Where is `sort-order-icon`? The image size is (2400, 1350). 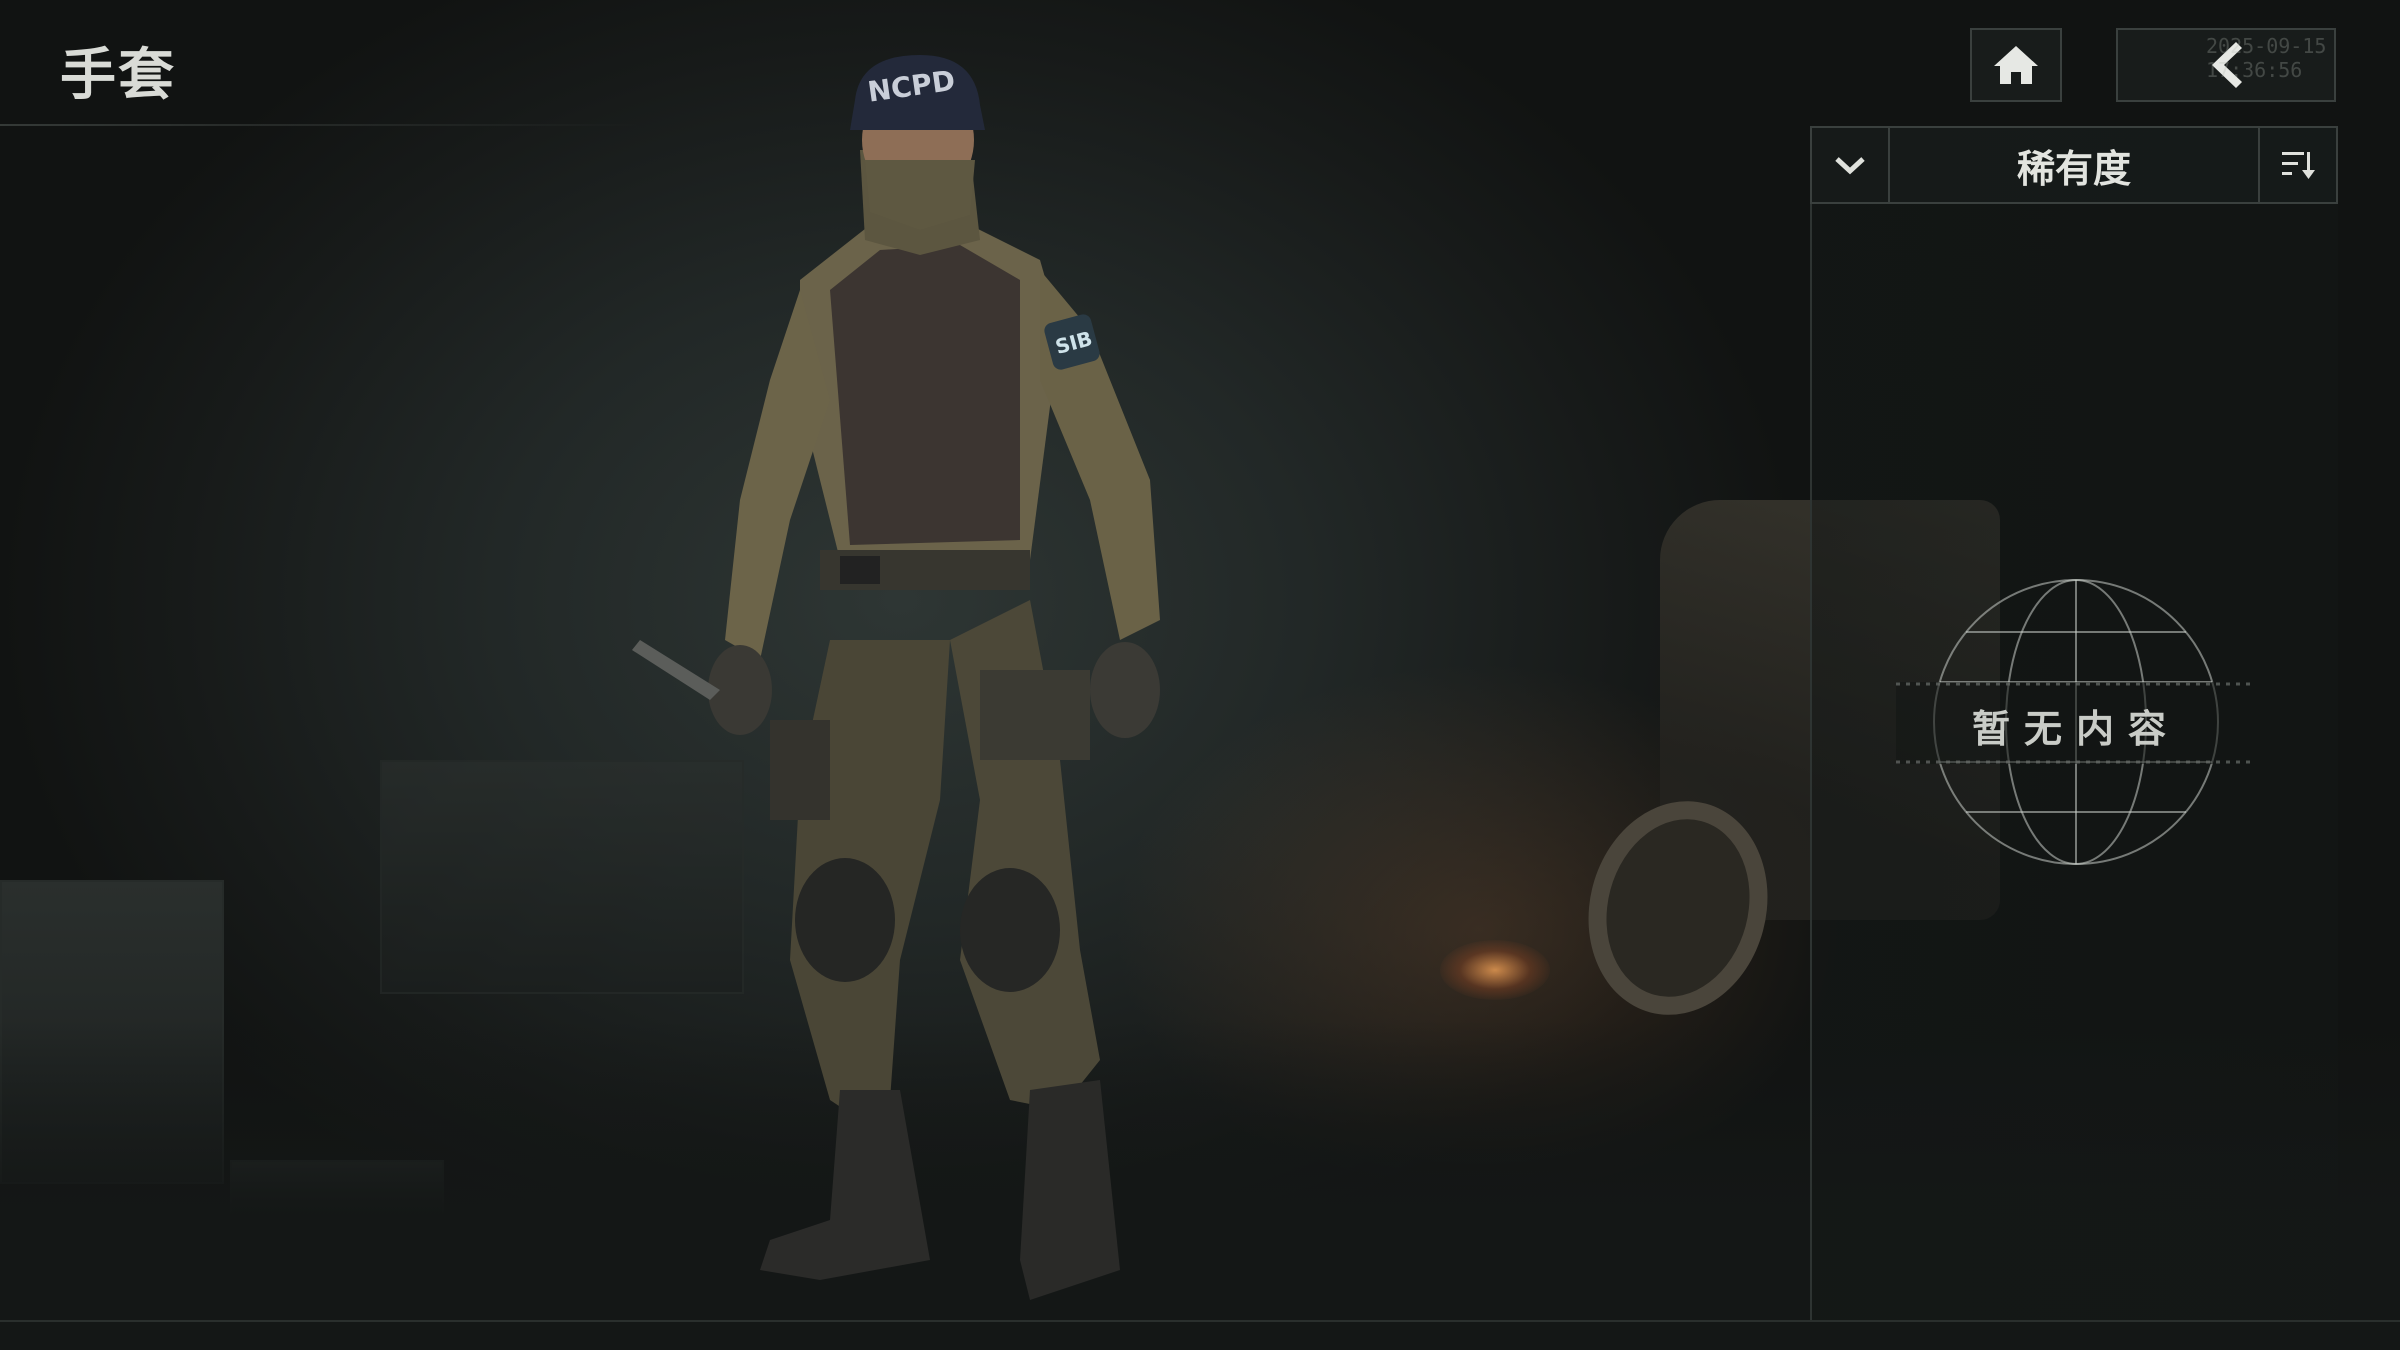 sort-order-icon is located at coordinates (2298, 165).